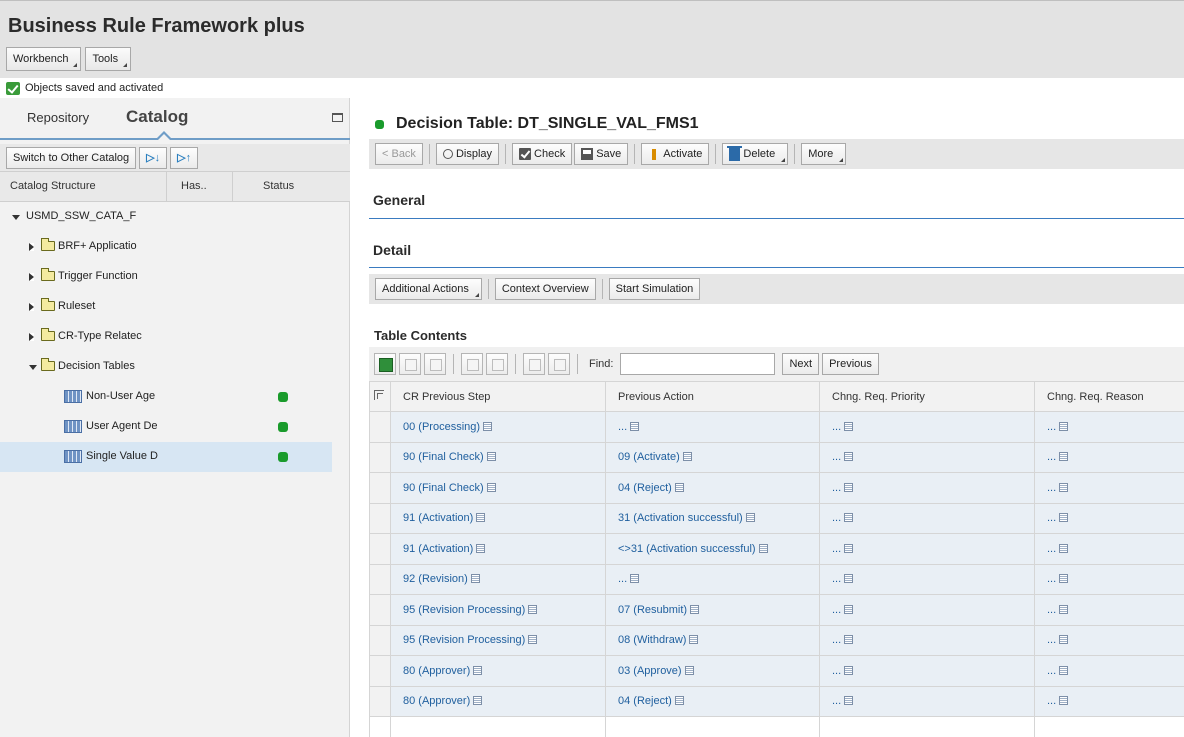 The height and width of the screenshot is (737, 1184). Describe the element at coordinates (337, 117) in the screenshot. I see `minimize-pane-icon` at that location.